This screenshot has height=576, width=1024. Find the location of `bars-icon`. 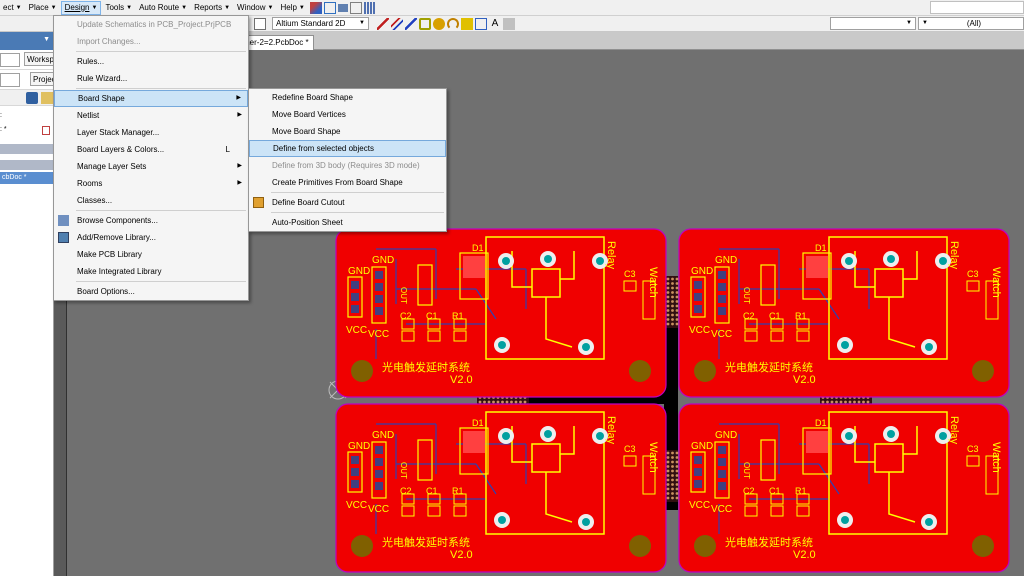

bars-icon is located at coordinates (369, 7).